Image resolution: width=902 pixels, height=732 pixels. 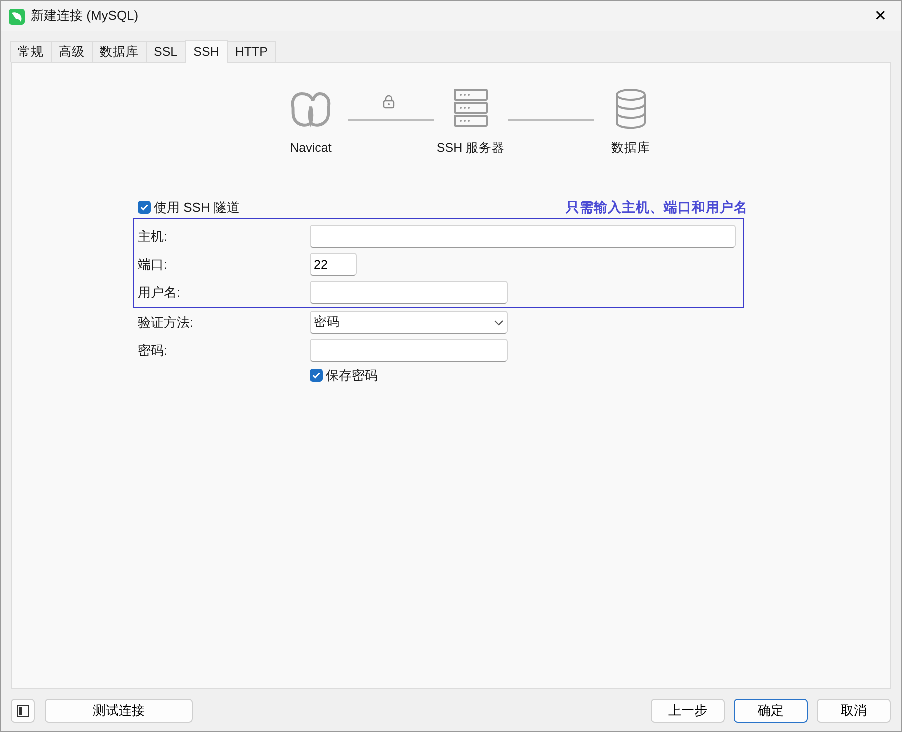 I want to click on close-button: ✕, so click(x=880, y=16).